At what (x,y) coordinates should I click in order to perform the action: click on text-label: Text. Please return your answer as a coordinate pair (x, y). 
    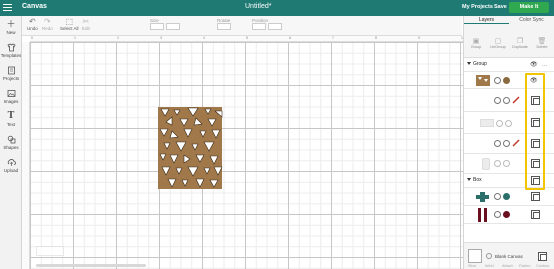
    Looking at the image, I should click on (11, 124).